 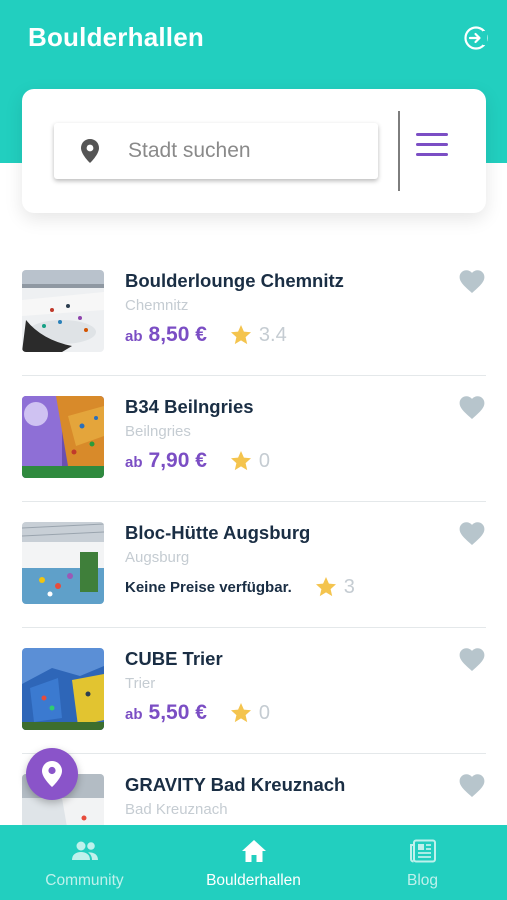 I want to click on map-pin-icon, so click(x=52, y=774).